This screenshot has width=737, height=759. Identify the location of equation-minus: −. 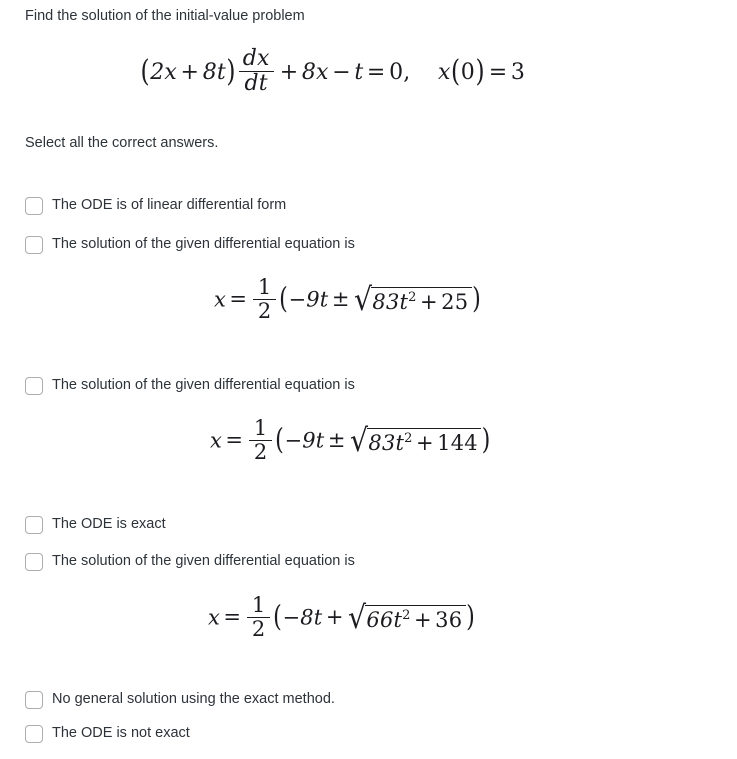
(341, 72).